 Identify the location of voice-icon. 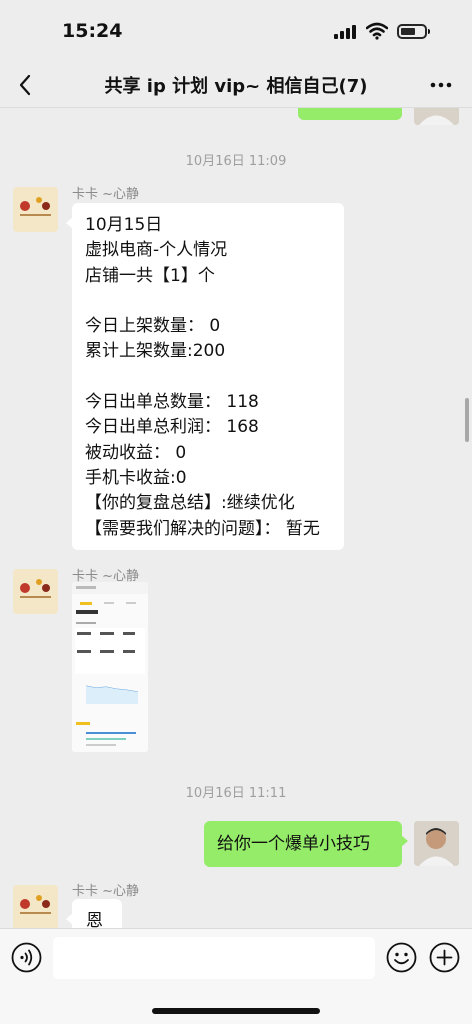
(26, 957).